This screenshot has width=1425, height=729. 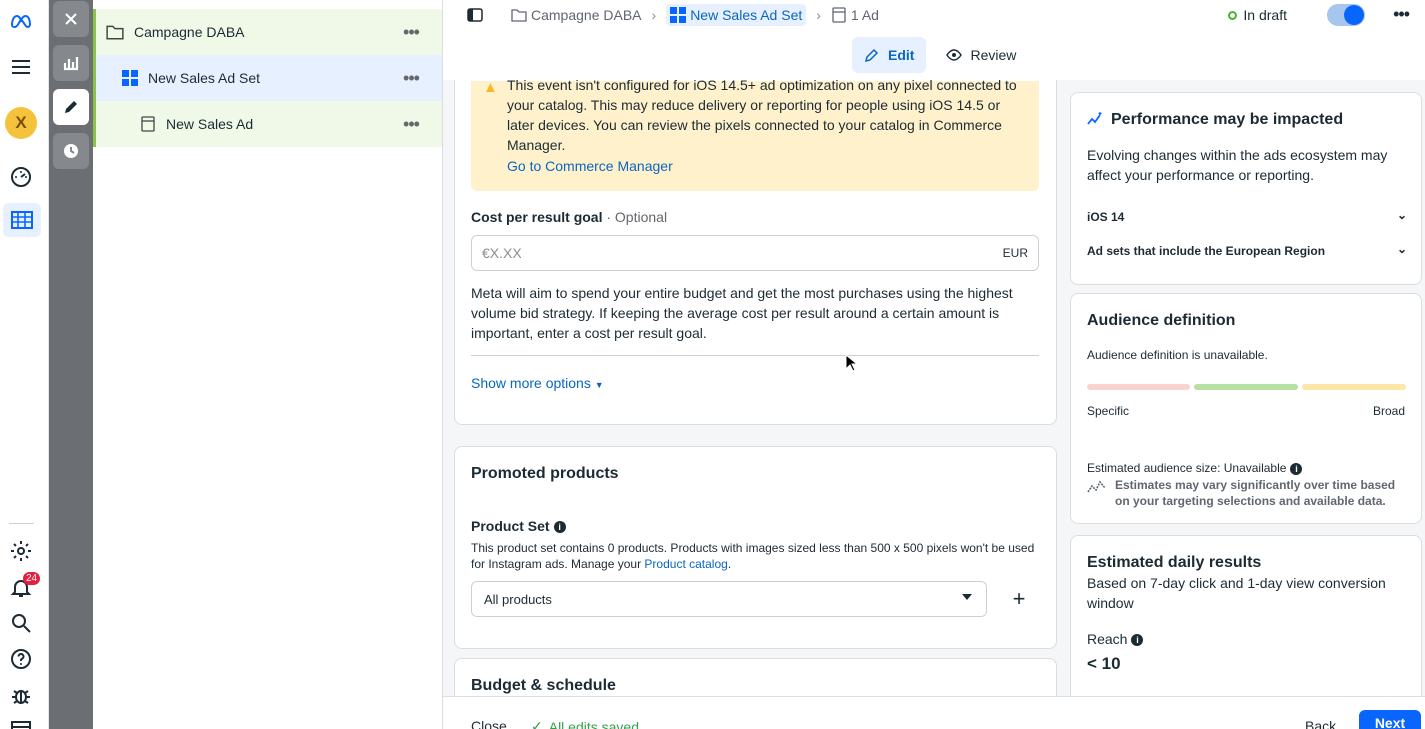 I want to click on audience-meter-specific, so click(x=1138, y=387).